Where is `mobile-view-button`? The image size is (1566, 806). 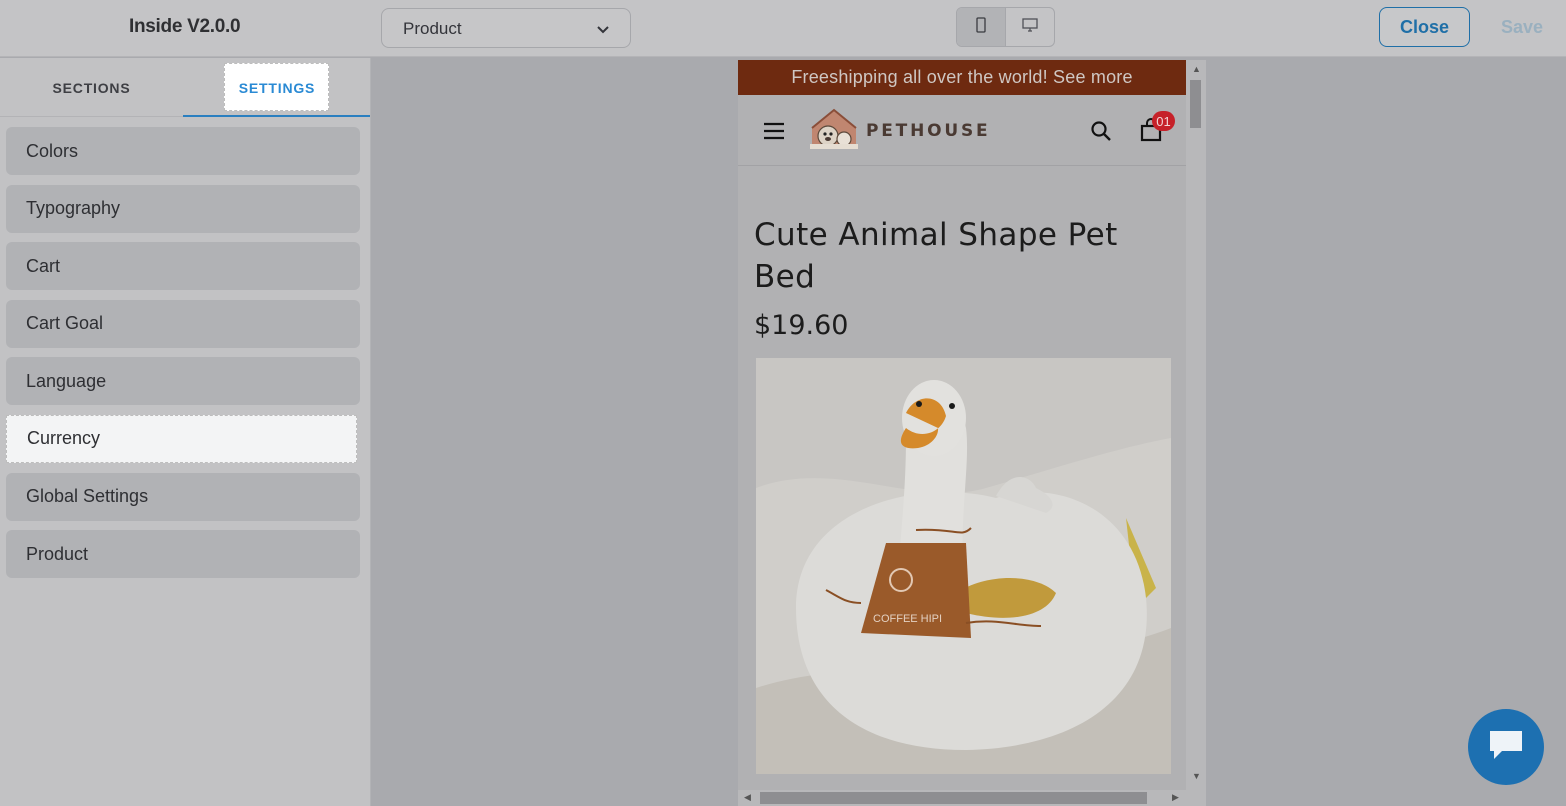 mobile-view-button is located at coordinates (981, 27).